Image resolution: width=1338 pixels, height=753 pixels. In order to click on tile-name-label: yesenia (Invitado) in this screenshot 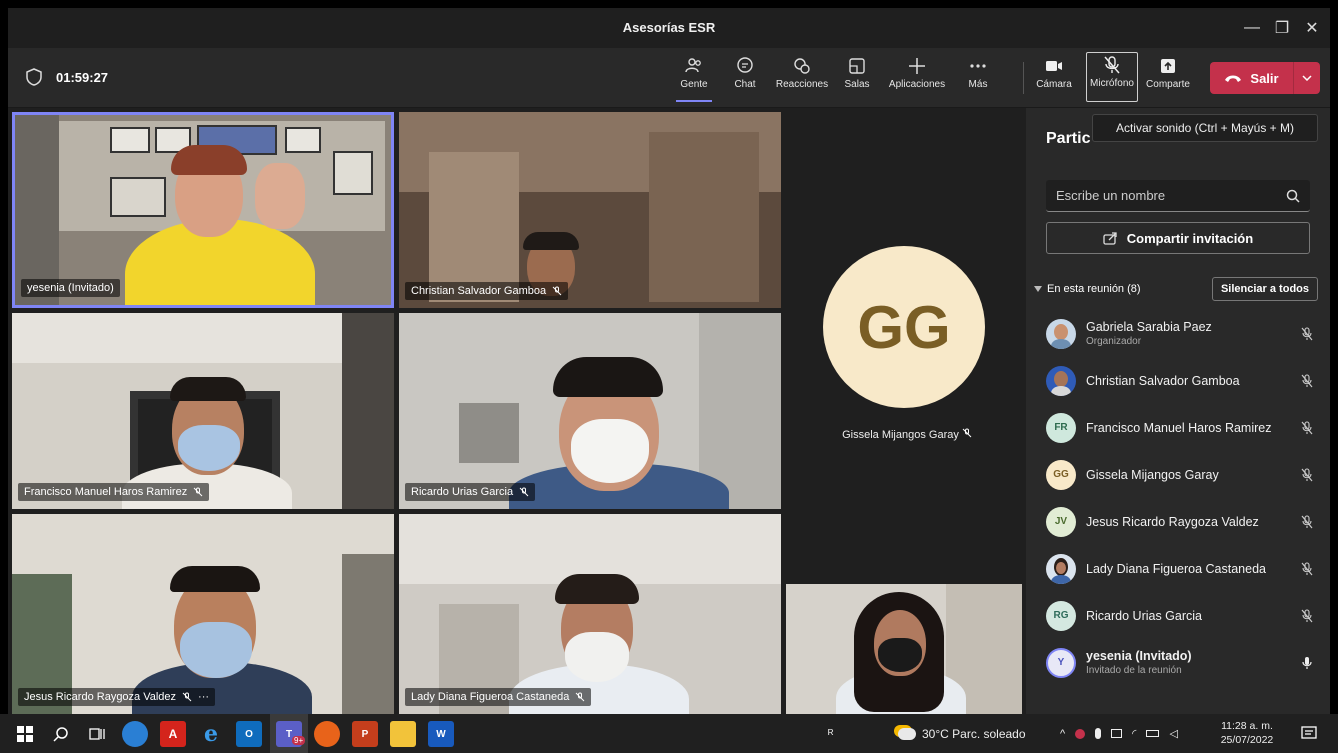, I will do `click(70, 288)`.